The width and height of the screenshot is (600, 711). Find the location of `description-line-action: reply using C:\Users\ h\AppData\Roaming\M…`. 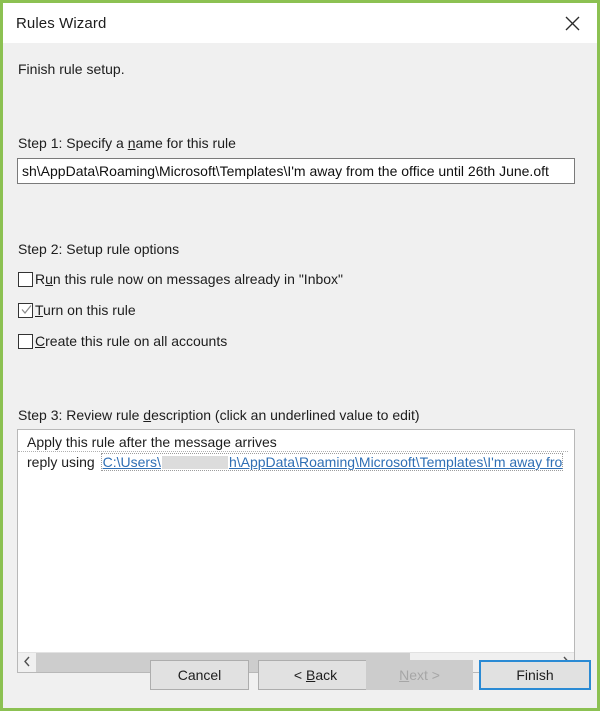

description-line-action: reply using C:\Users\ h\AppData\Roaming\M… is located at coordinates (296, 462).